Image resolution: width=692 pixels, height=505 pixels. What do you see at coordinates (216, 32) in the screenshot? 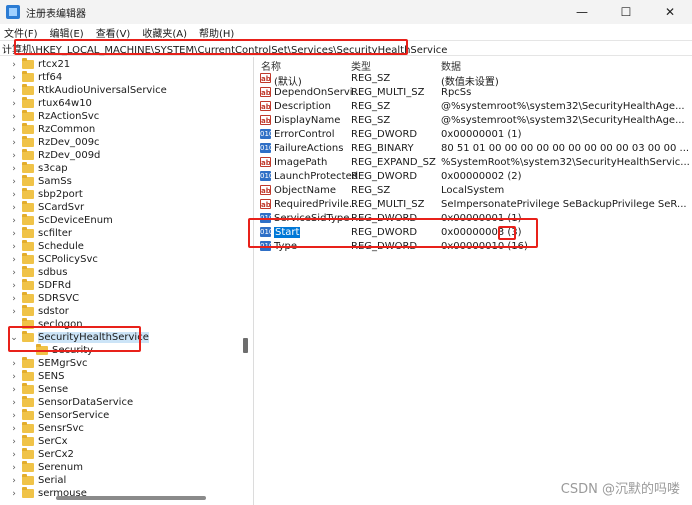
I see `menu-help: 帮助(H)` at bounding box center [216, 32].